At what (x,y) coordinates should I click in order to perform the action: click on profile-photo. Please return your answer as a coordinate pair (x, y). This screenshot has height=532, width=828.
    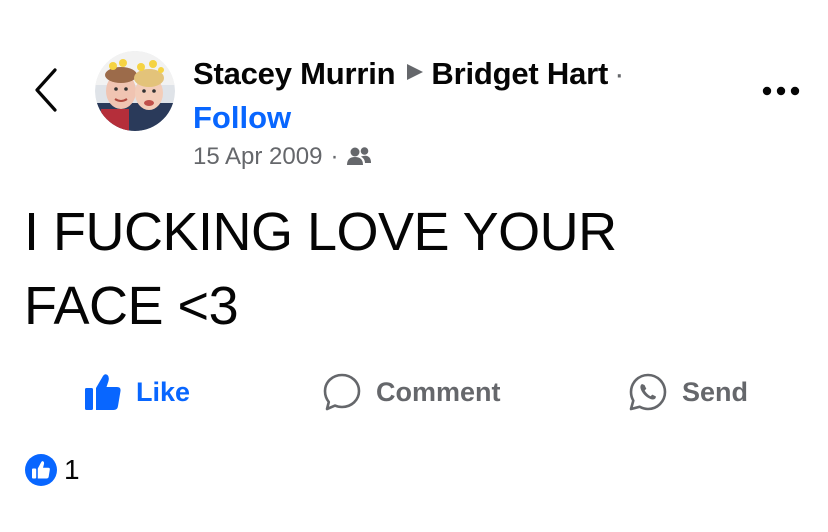
    Looking at the image, I should click on (135, 91).